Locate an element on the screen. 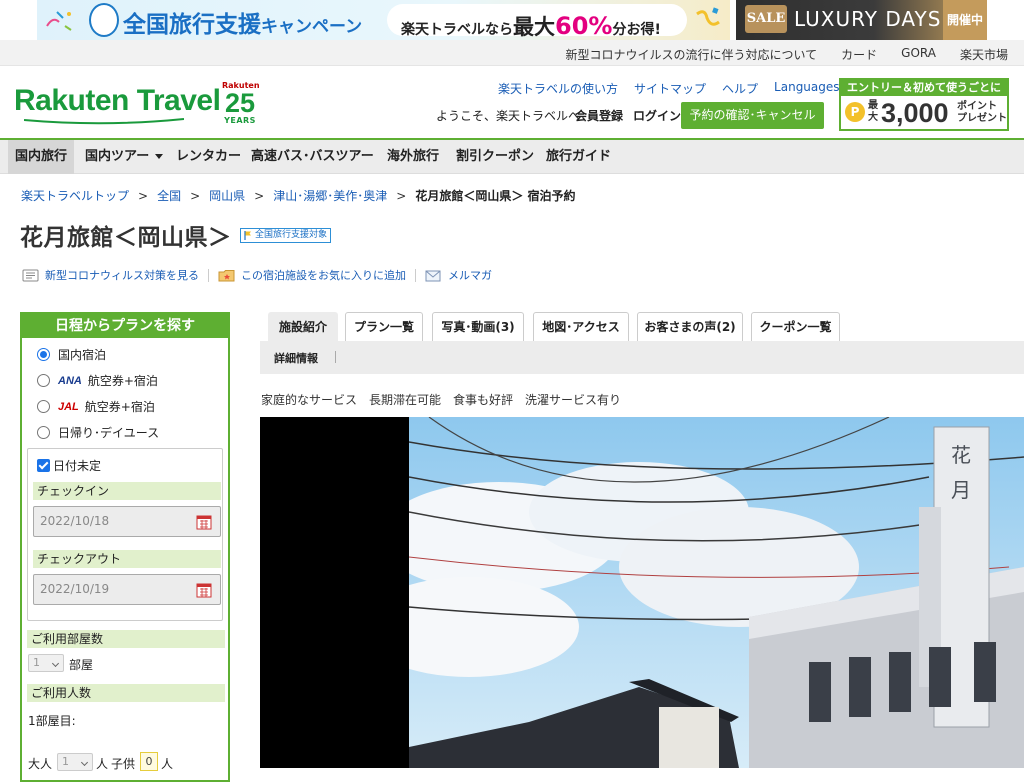 The width and height of the screenshot is (1024, 782). luxury-days-banner: SALE LUXURY DAYS 開催中 is located at coordinates (861, 20).